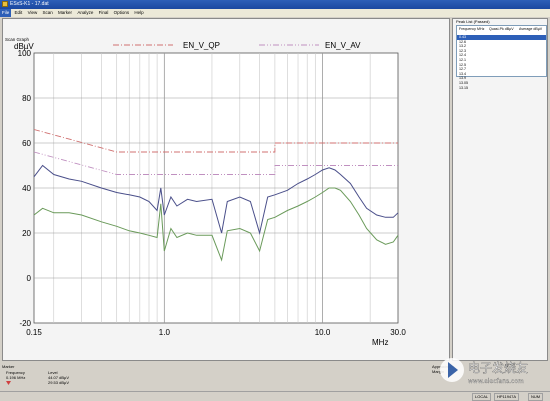  What do you see at coordinates (501, 88) in the screenshot?
I see `peak-row: 13.15` at bounding box center [501, 88].